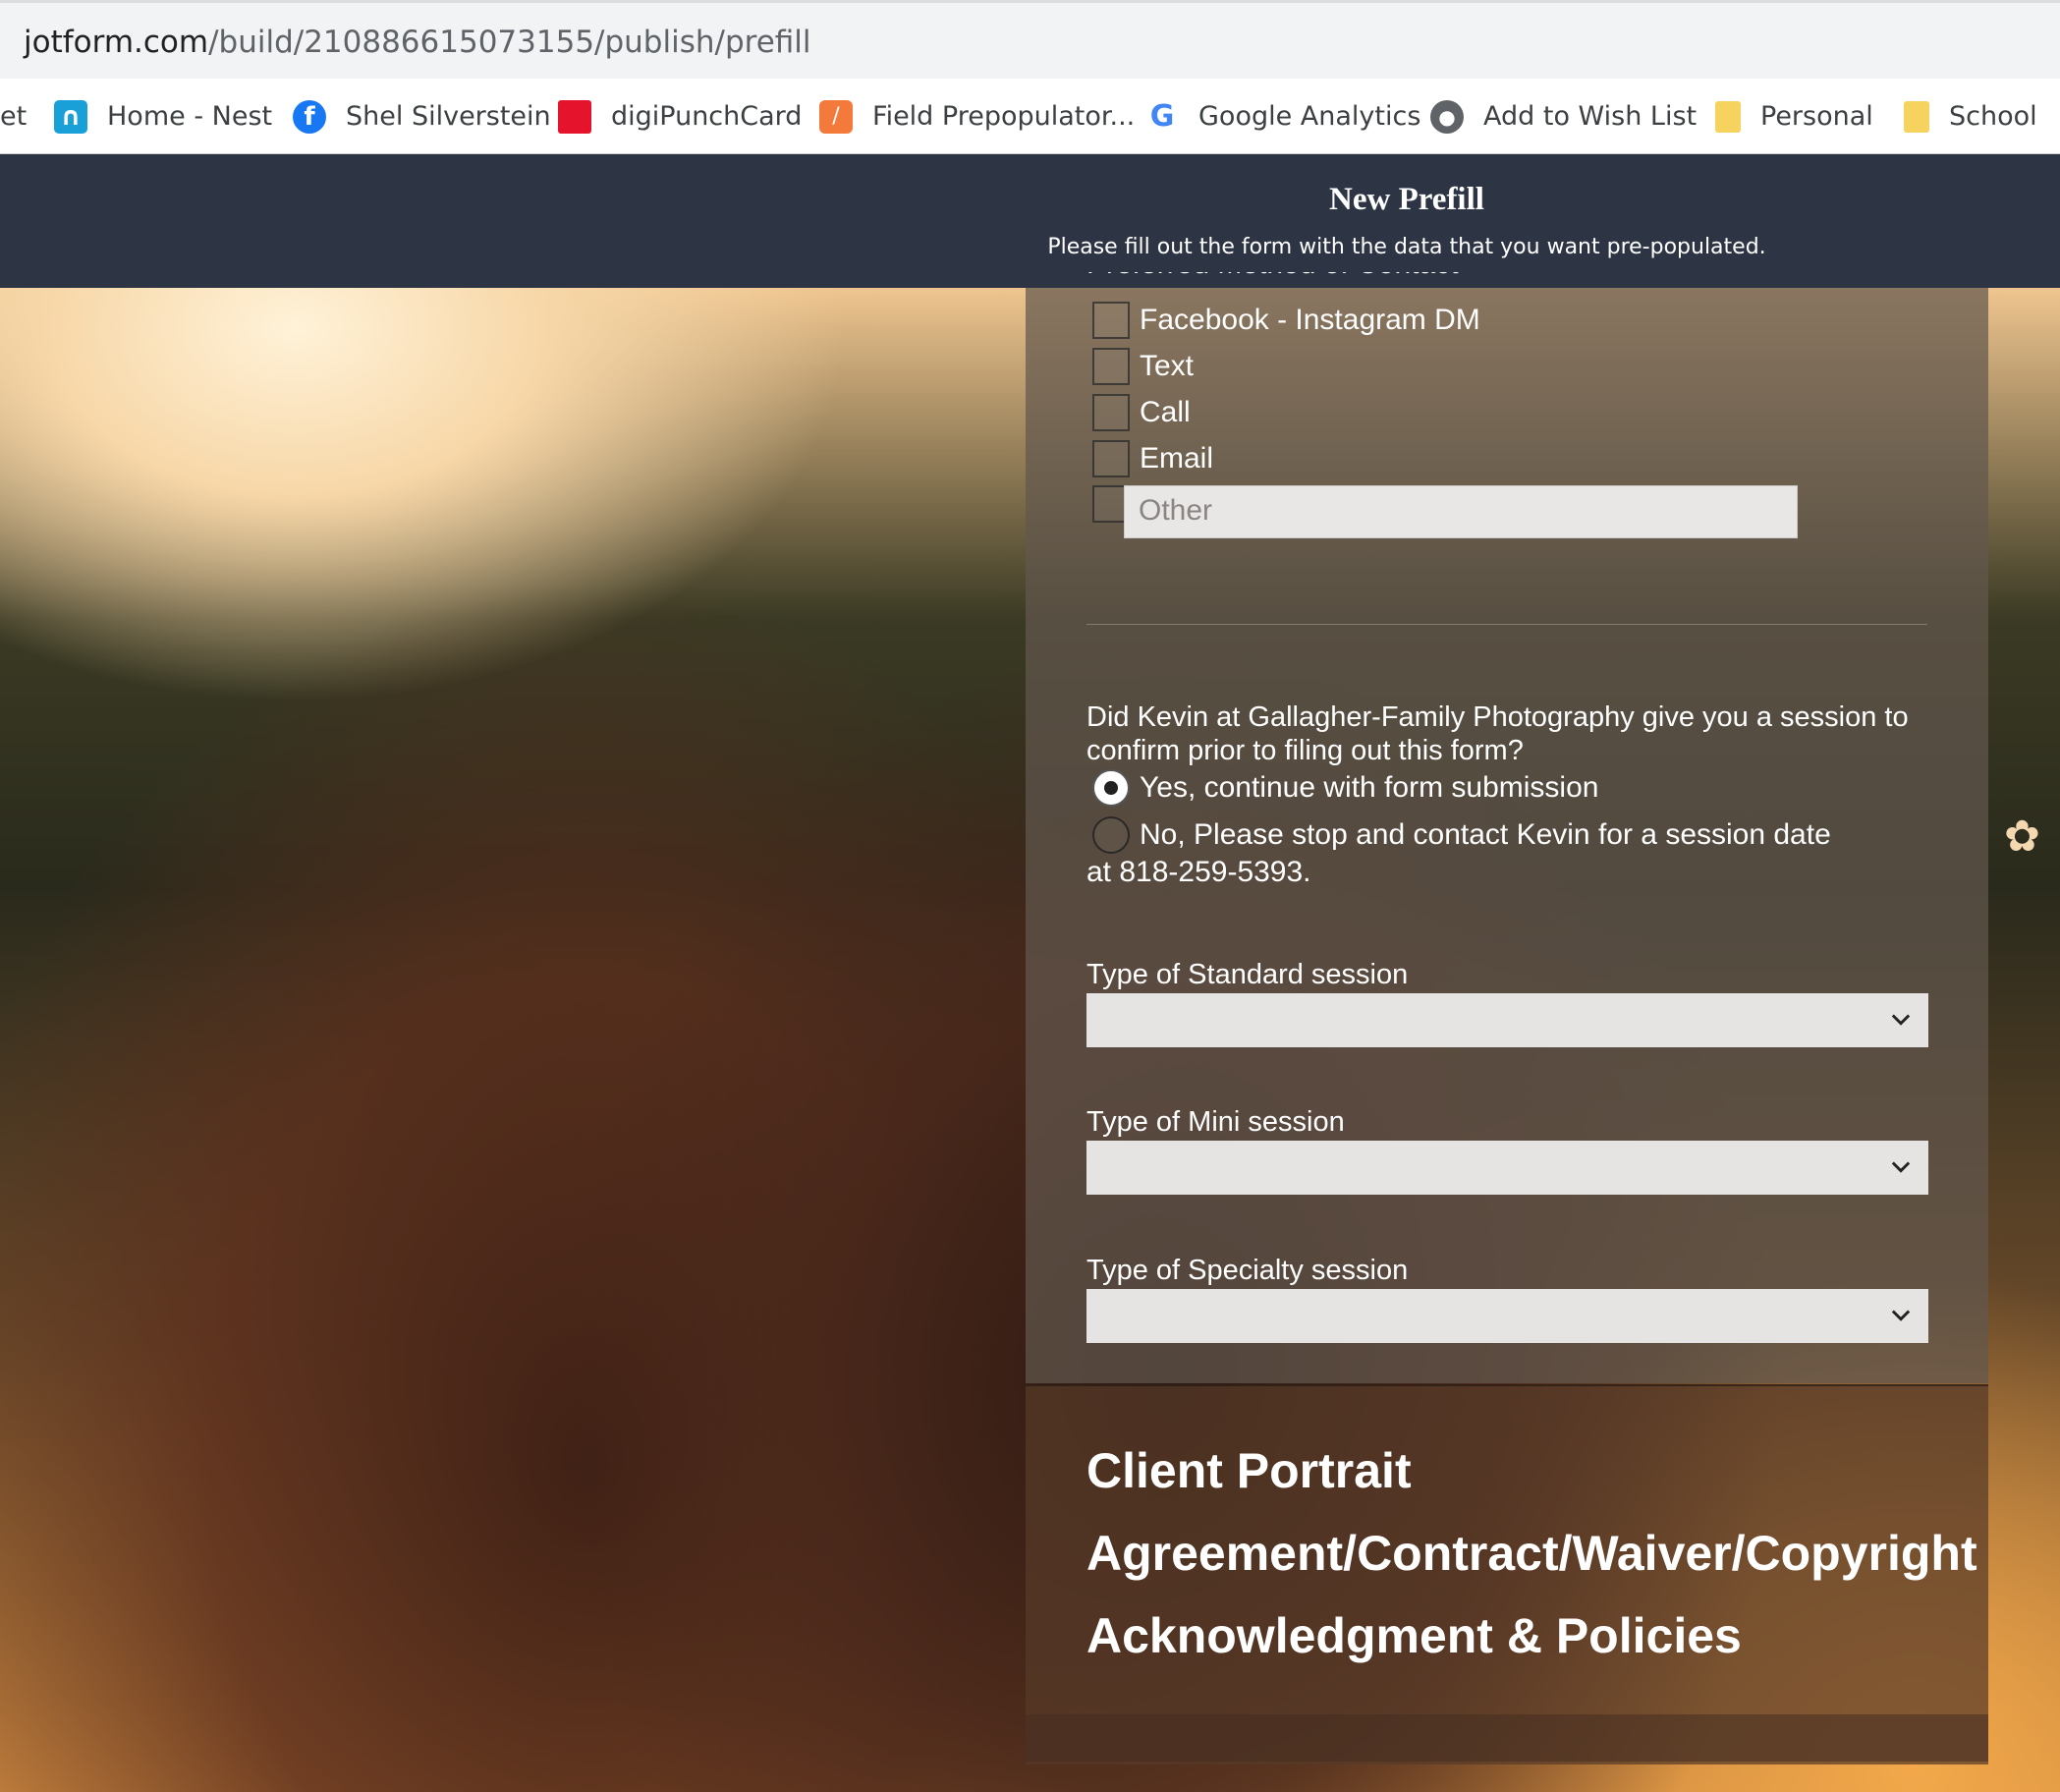 This screenshot has height=1792, width=2060. Describe the element at coordinates (1563, 116) in the screenshot. I see `bookmark-add-to-wish-list: ● Add to Wish List` at that location.